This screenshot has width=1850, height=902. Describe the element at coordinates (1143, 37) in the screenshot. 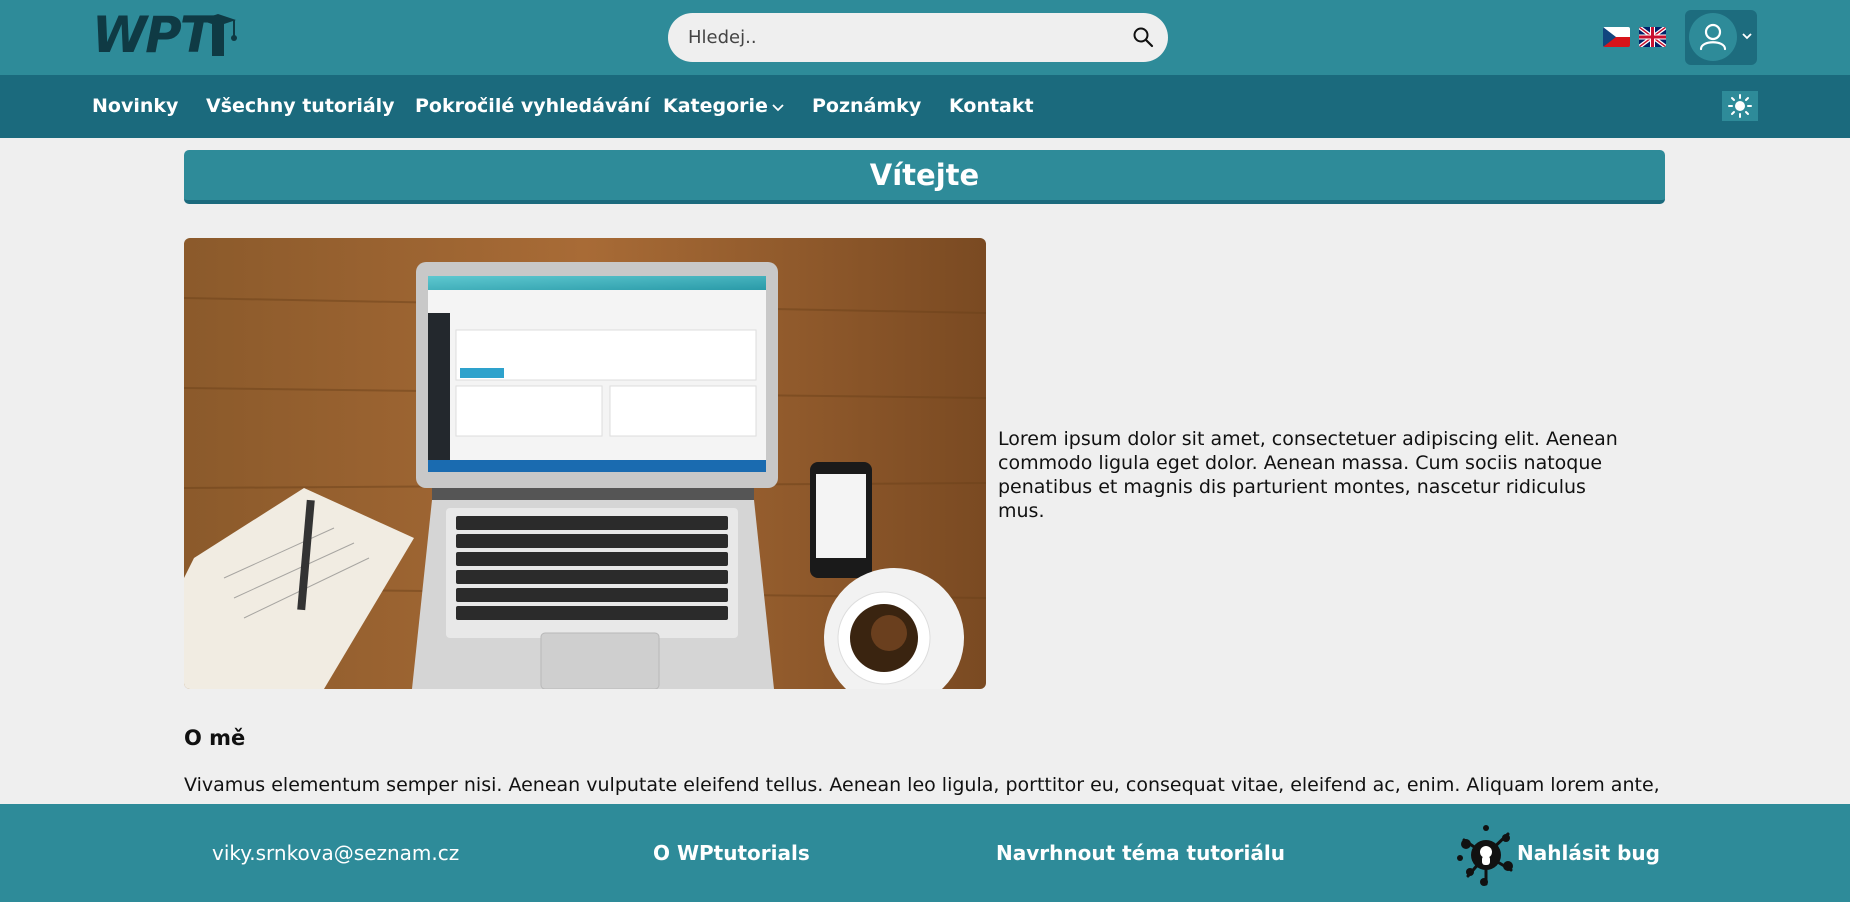

I see `search-icon` at that location.